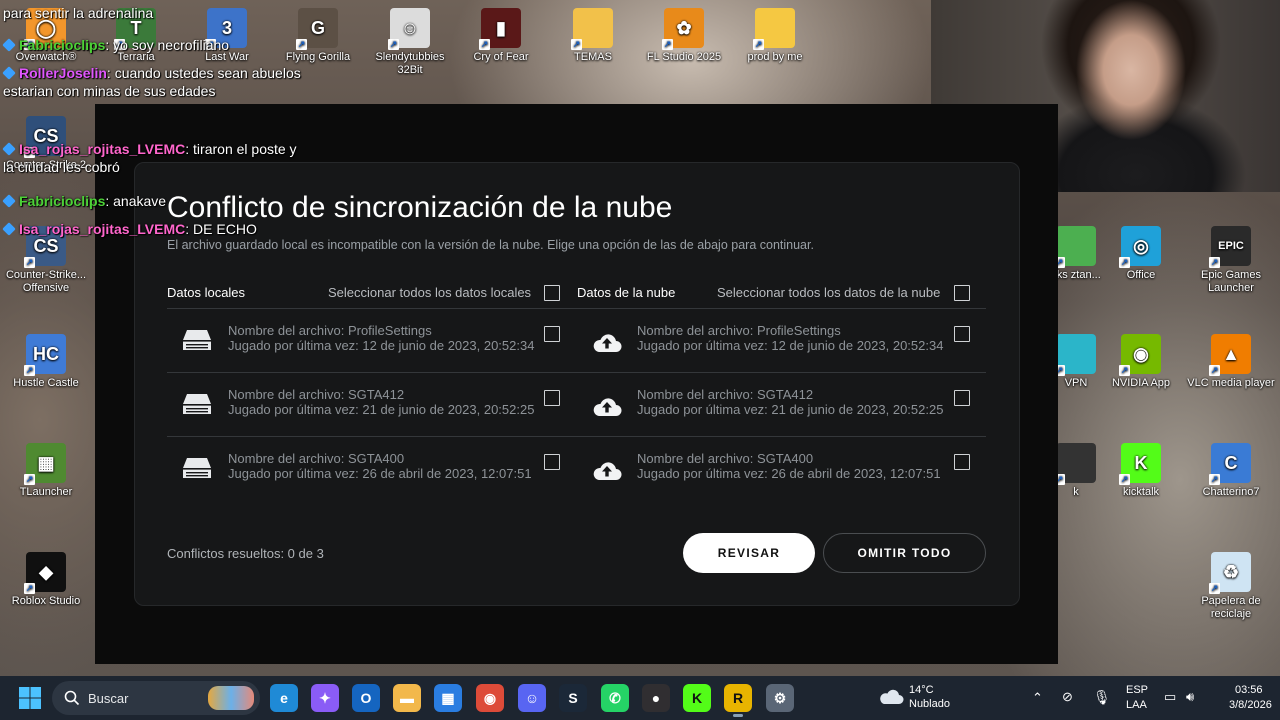 The image size is (1280, 720). I want to click on chat-username: Isa_rojas_rojitas_LVEMC, so click(102, 149).